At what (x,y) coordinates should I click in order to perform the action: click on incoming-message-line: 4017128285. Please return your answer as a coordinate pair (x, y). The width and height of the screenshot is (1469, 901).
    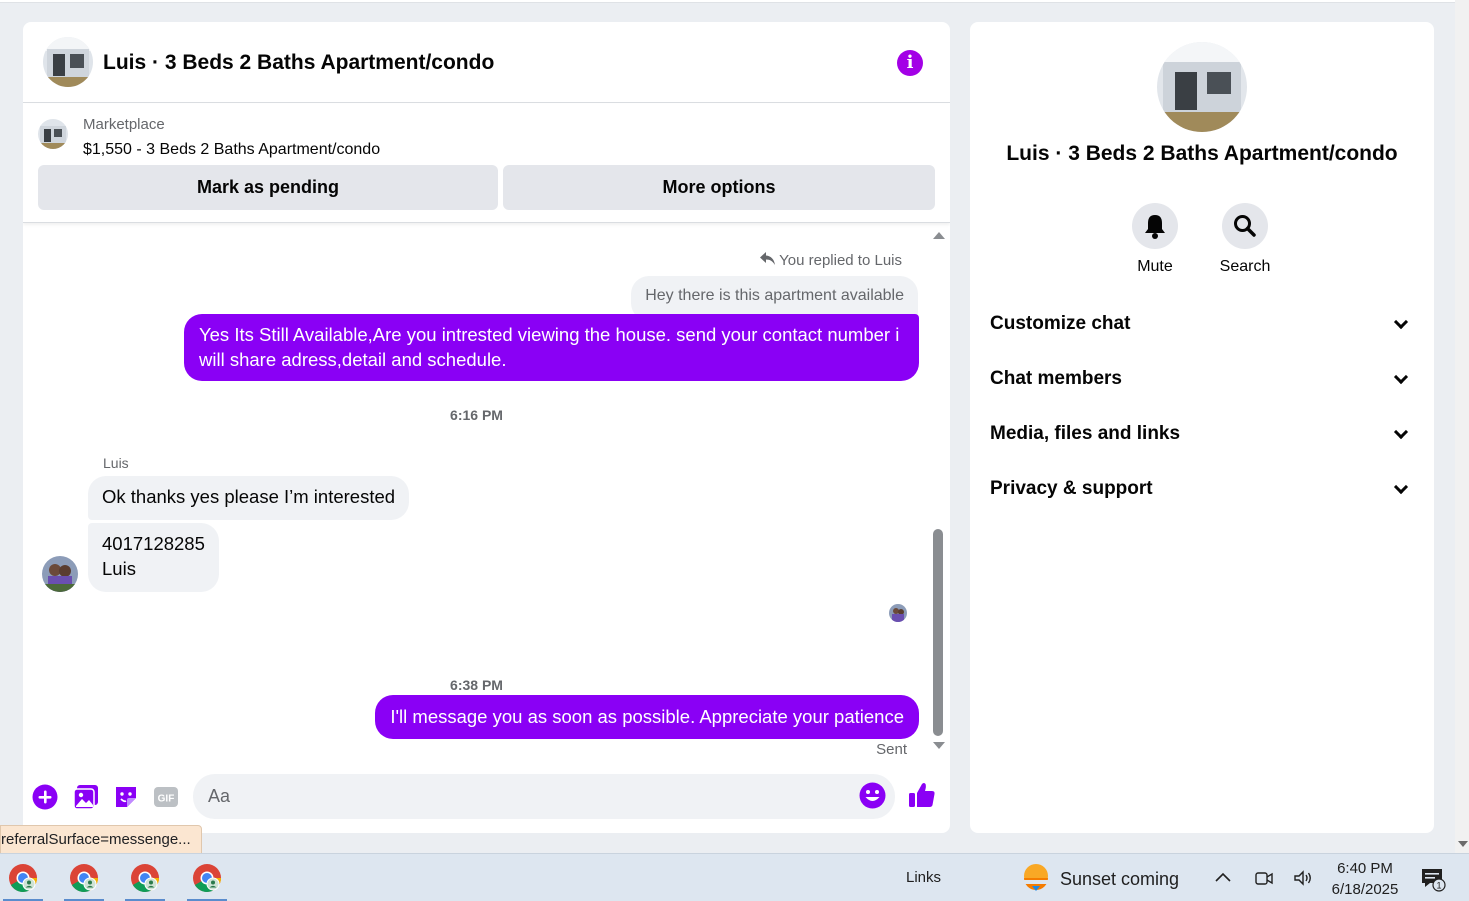
    Looking at the image, I should click on (153, 543).